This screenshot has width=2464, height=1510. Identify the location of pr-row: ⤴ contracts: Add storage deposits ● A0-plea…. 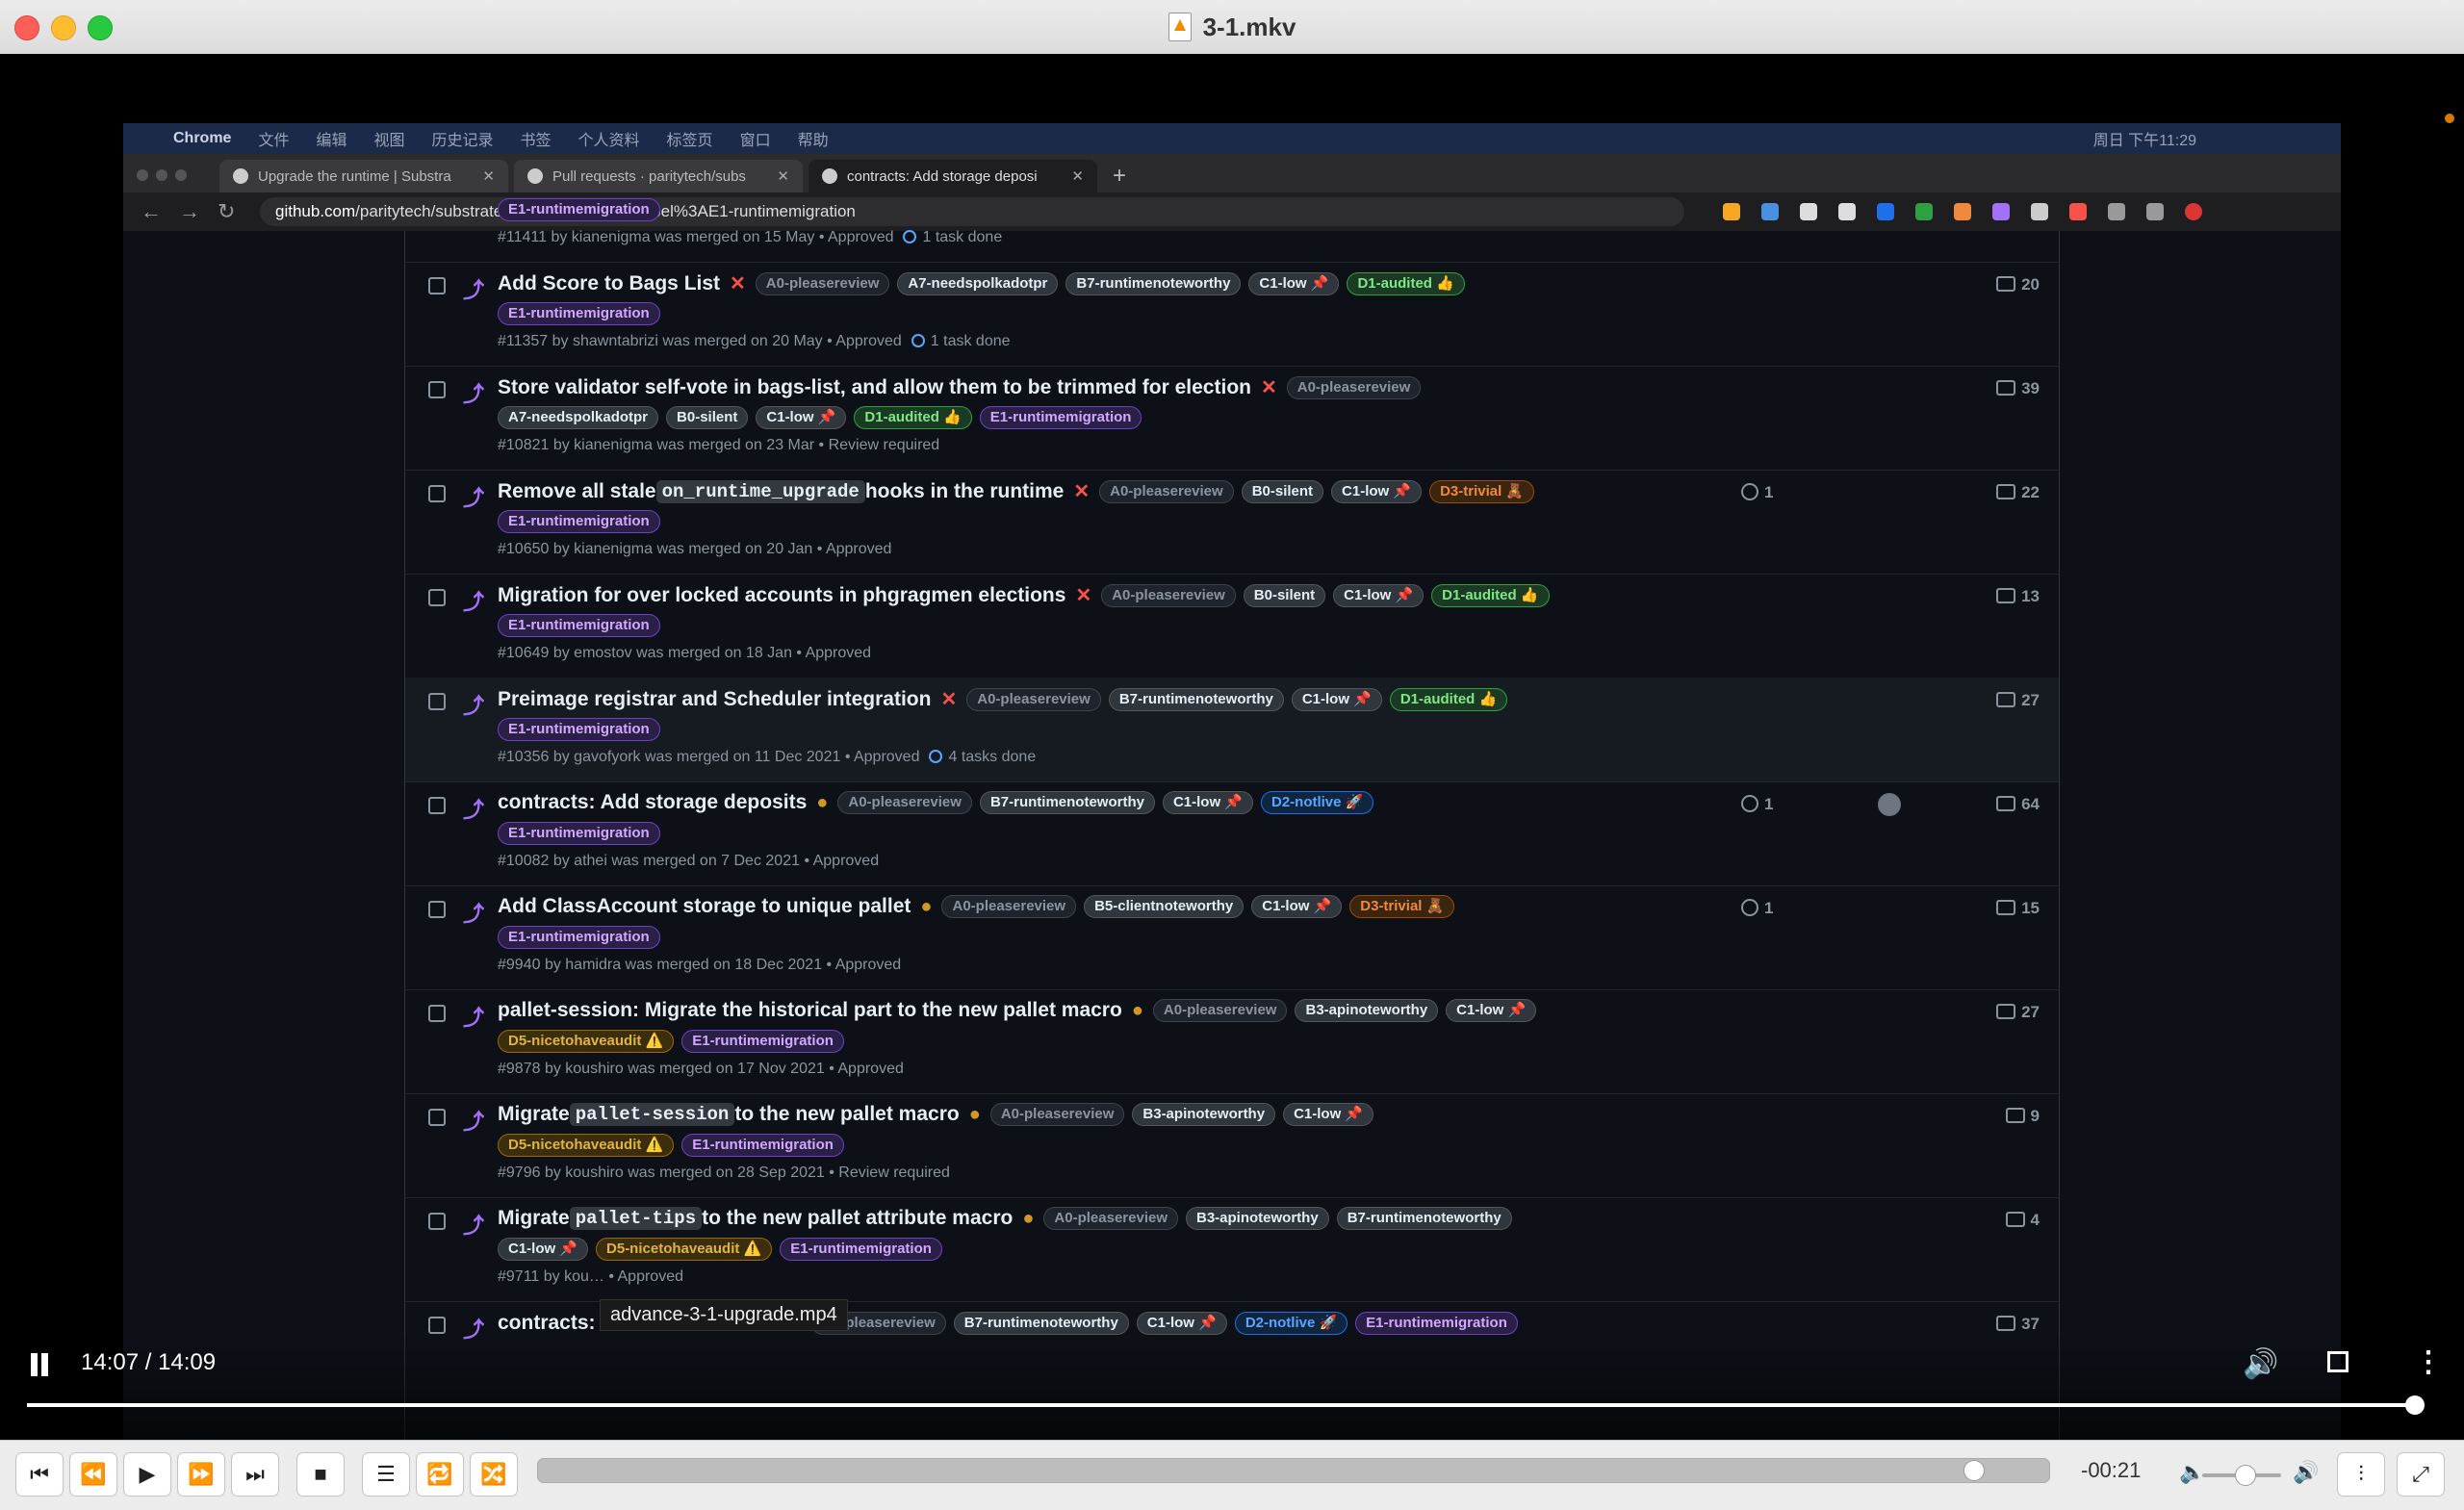
(1232, 833).